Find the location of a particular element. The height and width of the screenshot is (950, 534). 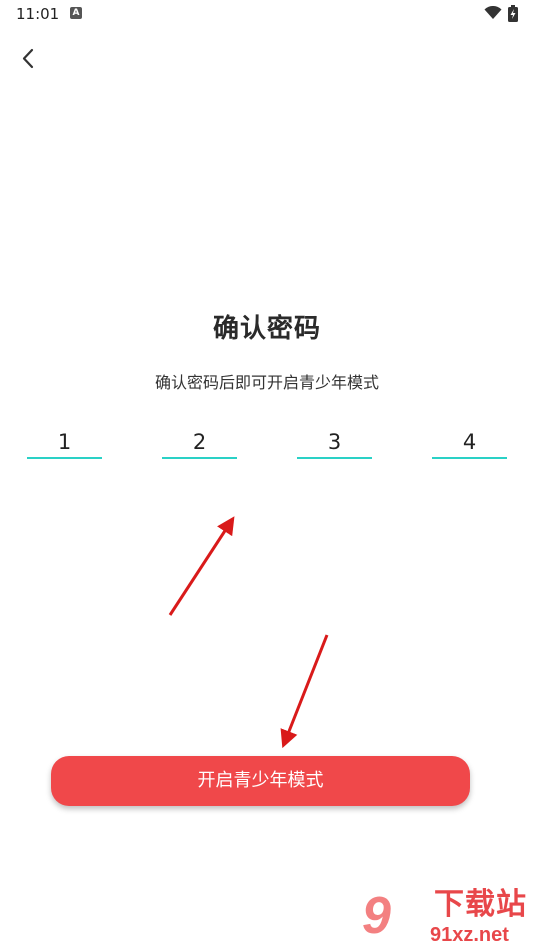

wifi-icon is located at coordinates (493, 12).